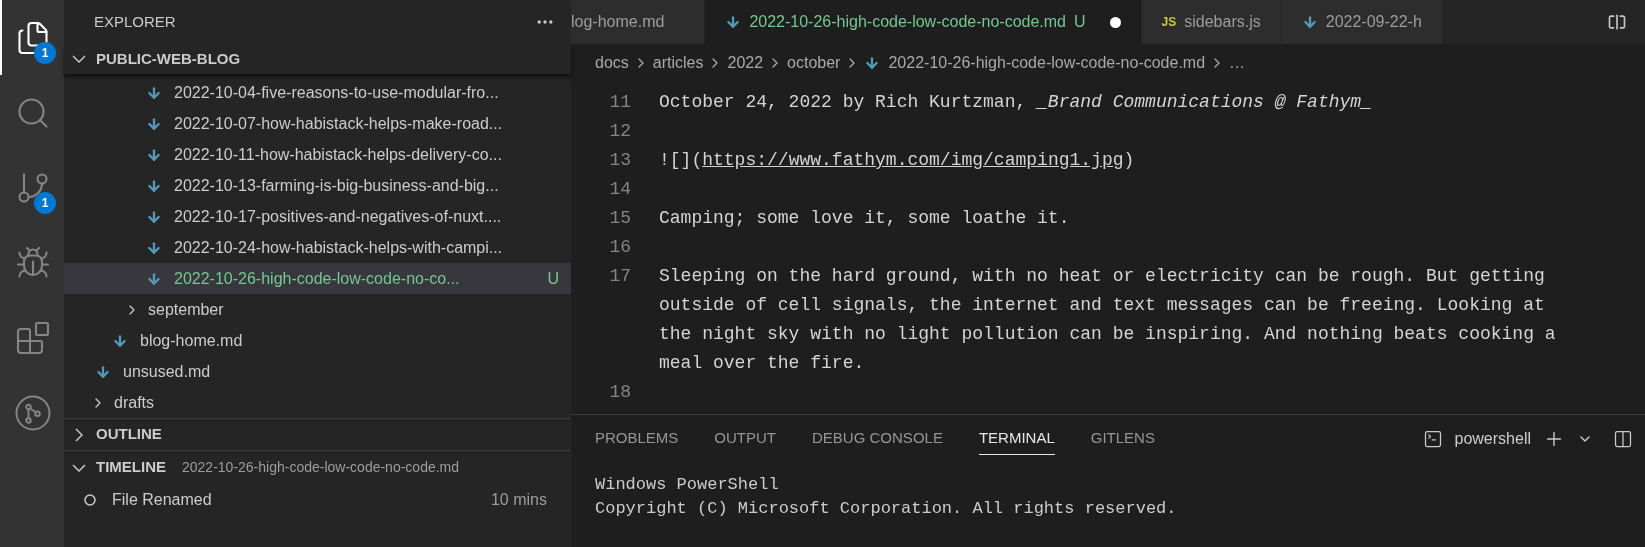  I want to click on timeline-label: File Renamed, so click(162, 500).